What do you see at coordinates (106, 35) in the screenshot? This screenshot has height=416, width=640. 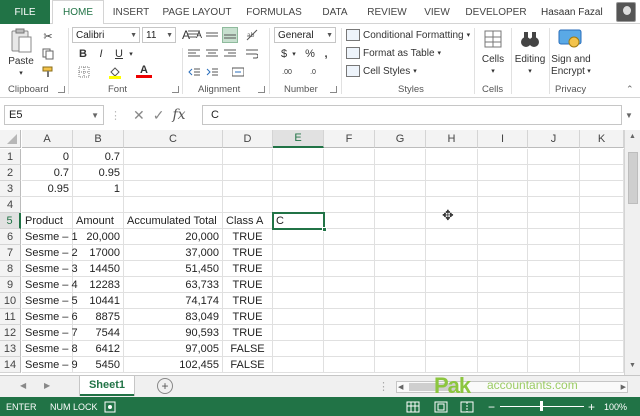 I see `font-name-dropdown: Calibri ▼` at bounding box center [106, 35].